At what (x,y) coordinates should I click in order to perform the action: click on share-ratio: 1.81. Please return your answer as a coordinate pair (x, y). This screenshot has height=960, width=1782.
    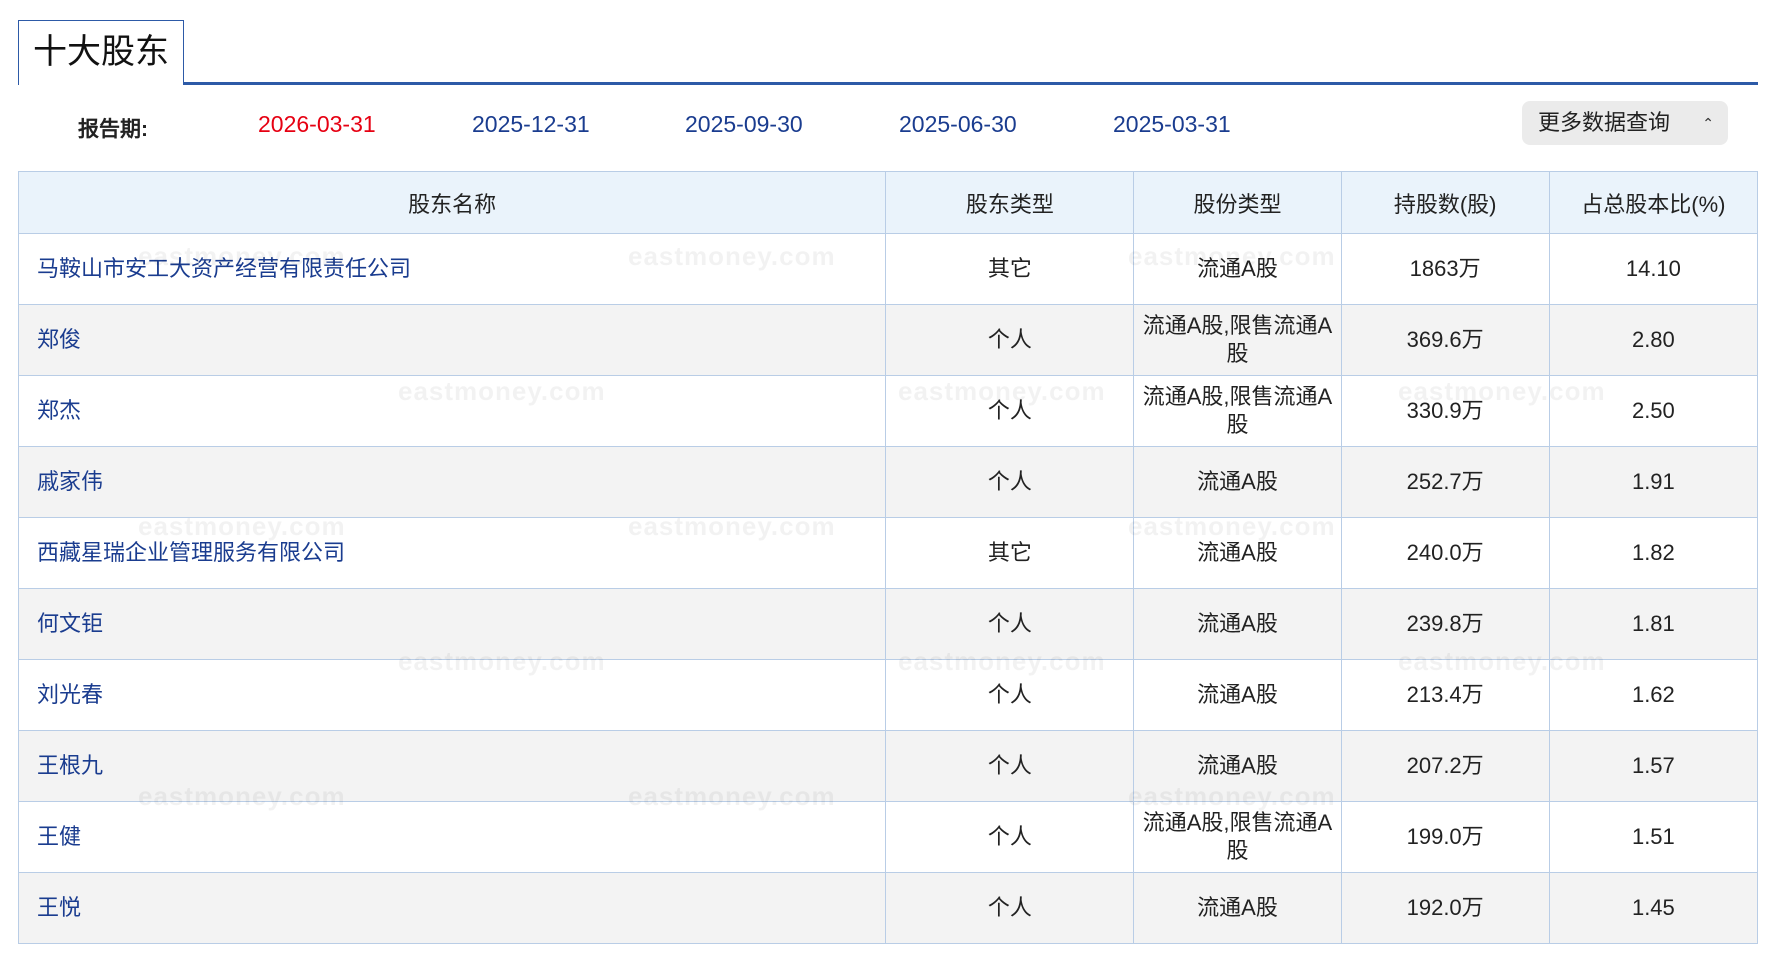
    Looking at the image, I should click on (1653, 624).